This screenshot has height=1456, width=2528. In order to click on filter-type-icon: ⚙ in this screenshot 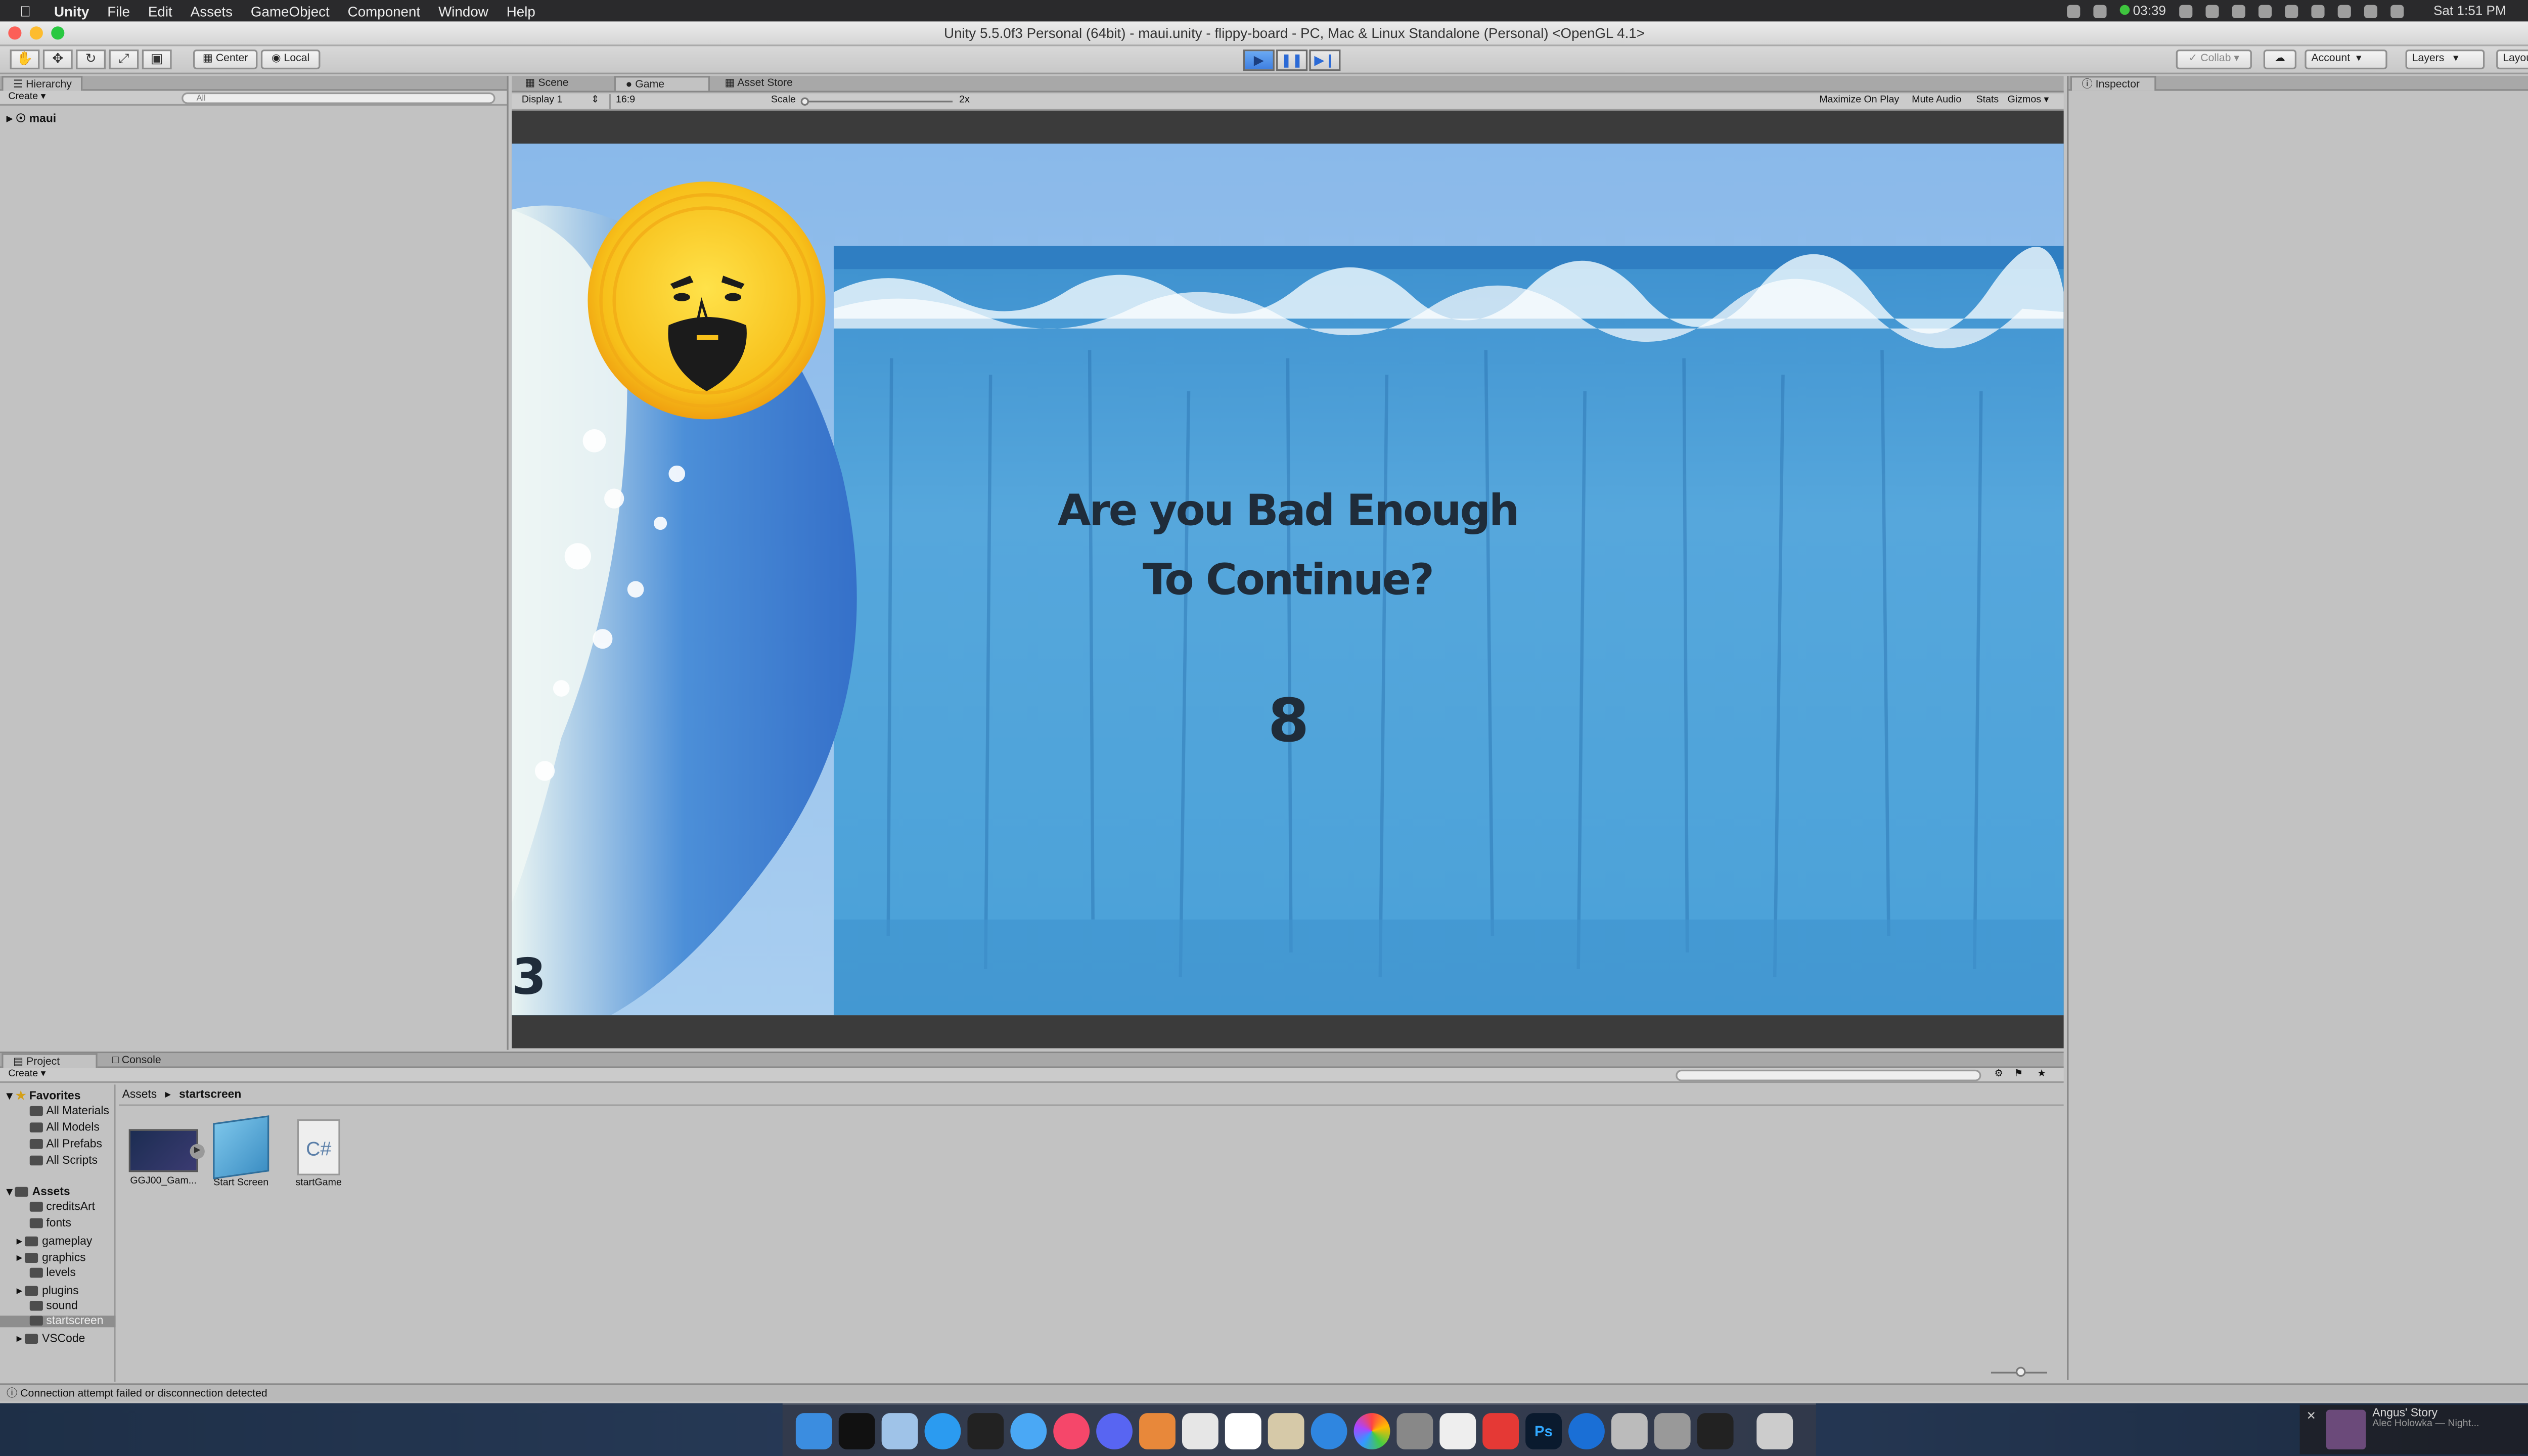, I will do `click(1999, 1075)`.